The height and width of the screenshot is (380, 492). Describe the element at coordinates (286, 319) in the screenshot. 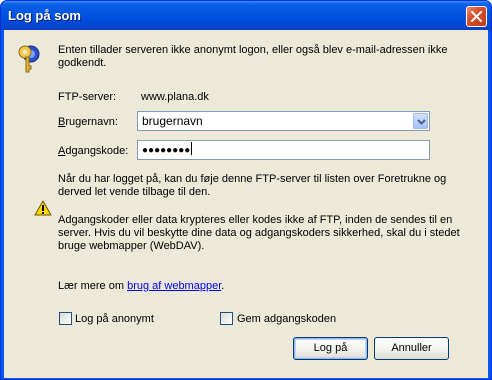

I see `save-password-checkbox-label: Gem adgangskoden` at that location.